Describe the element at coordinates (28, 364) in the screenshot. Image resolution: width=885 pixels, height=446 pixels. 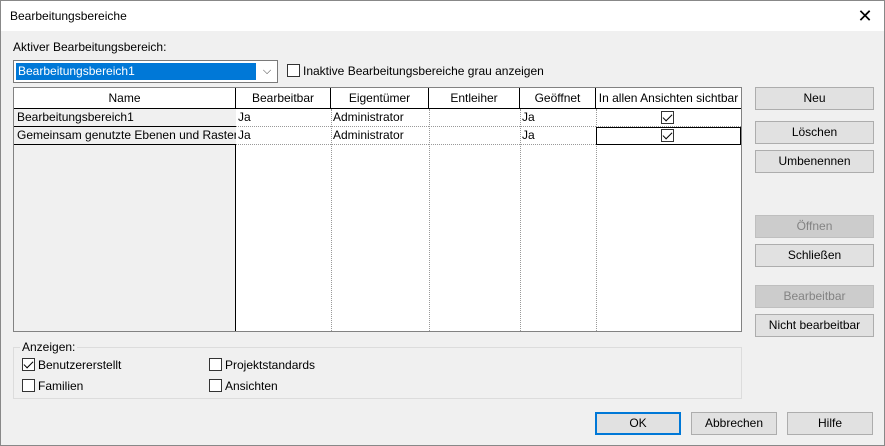
I see `user-created-checkbox` at that location.